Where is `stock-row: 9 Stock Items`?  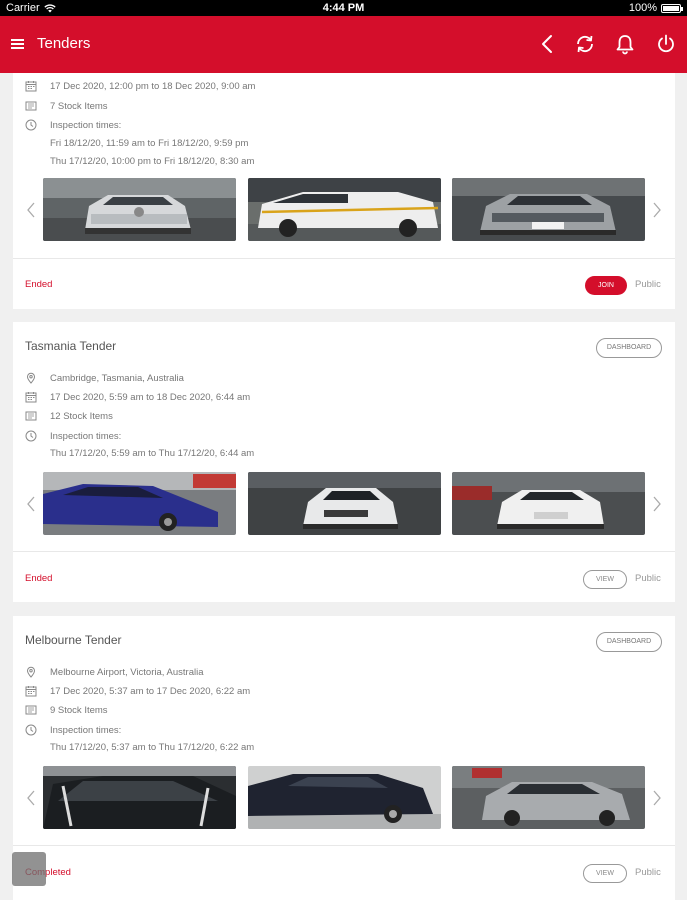 stock-row: 9 Stock Items is located at coordinates (66, 710).